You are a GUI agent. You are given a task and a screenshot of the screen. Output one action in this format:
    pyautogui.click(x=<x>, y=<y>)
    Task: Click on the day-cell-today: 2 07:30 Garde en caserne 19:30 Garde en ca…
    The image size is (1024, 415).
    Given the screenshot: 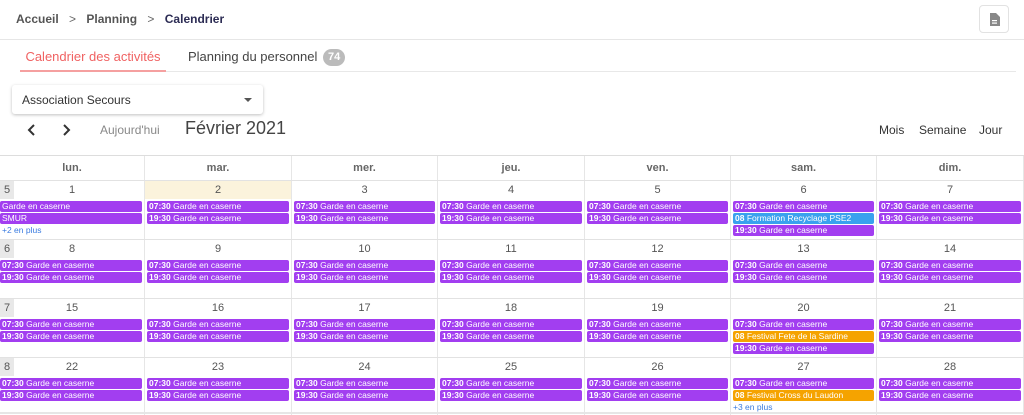 What is the action you would take?
    pyautogui.click(x=218, y=210)
    